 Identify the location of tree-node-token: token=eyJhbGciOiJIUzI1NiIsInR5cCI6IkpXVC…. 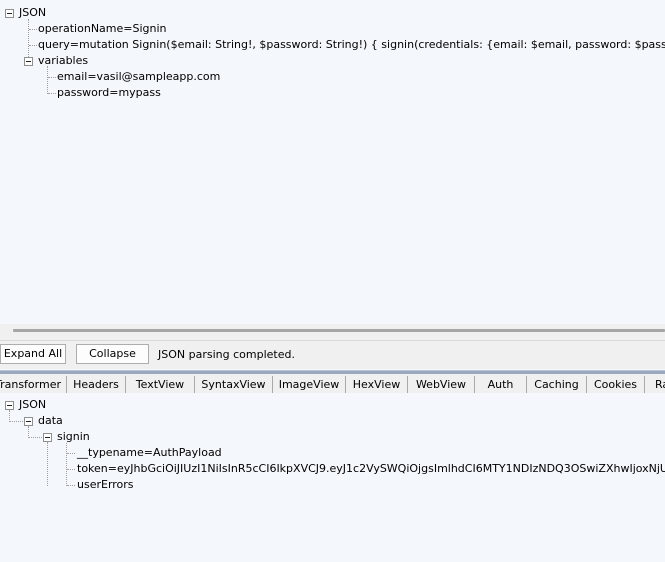
(371, 469).